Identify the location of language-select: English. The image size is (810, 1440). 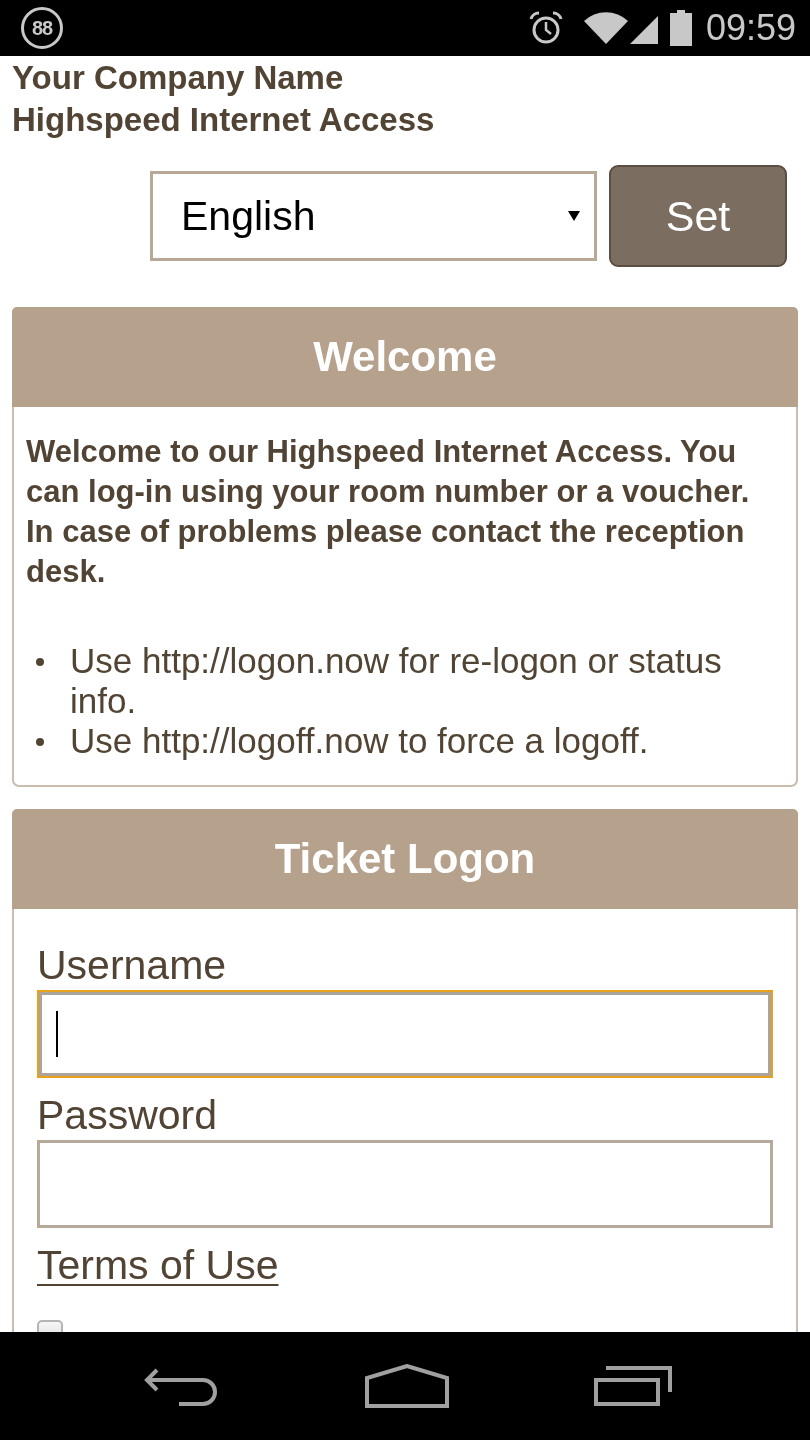
(373, 216).